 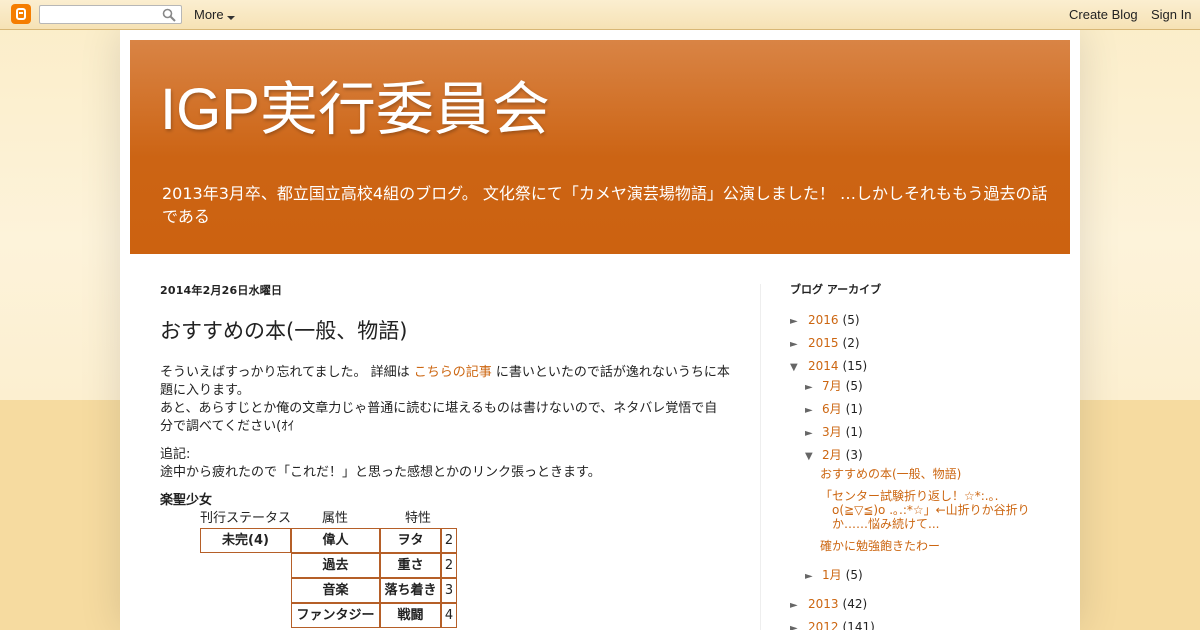 I want to click on table-header: 刊行ステータス, so click(x=246, y=518).